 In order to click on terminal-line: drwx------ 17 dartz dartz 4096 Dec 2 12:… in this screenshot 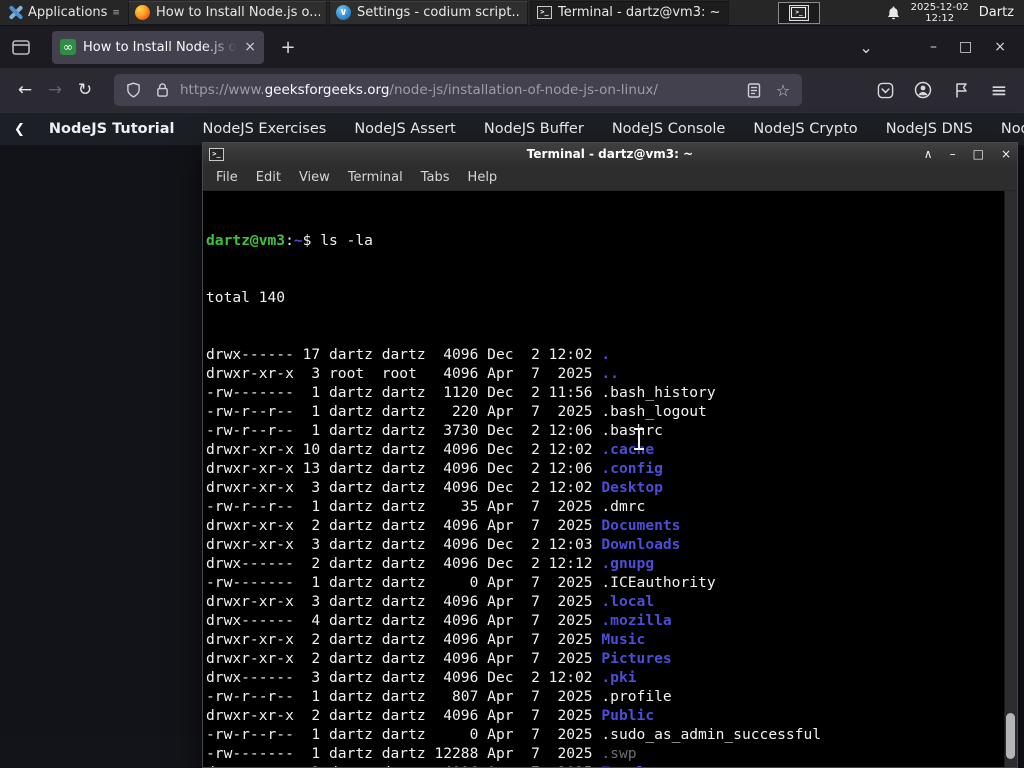, I will do `click(408, 354)`.